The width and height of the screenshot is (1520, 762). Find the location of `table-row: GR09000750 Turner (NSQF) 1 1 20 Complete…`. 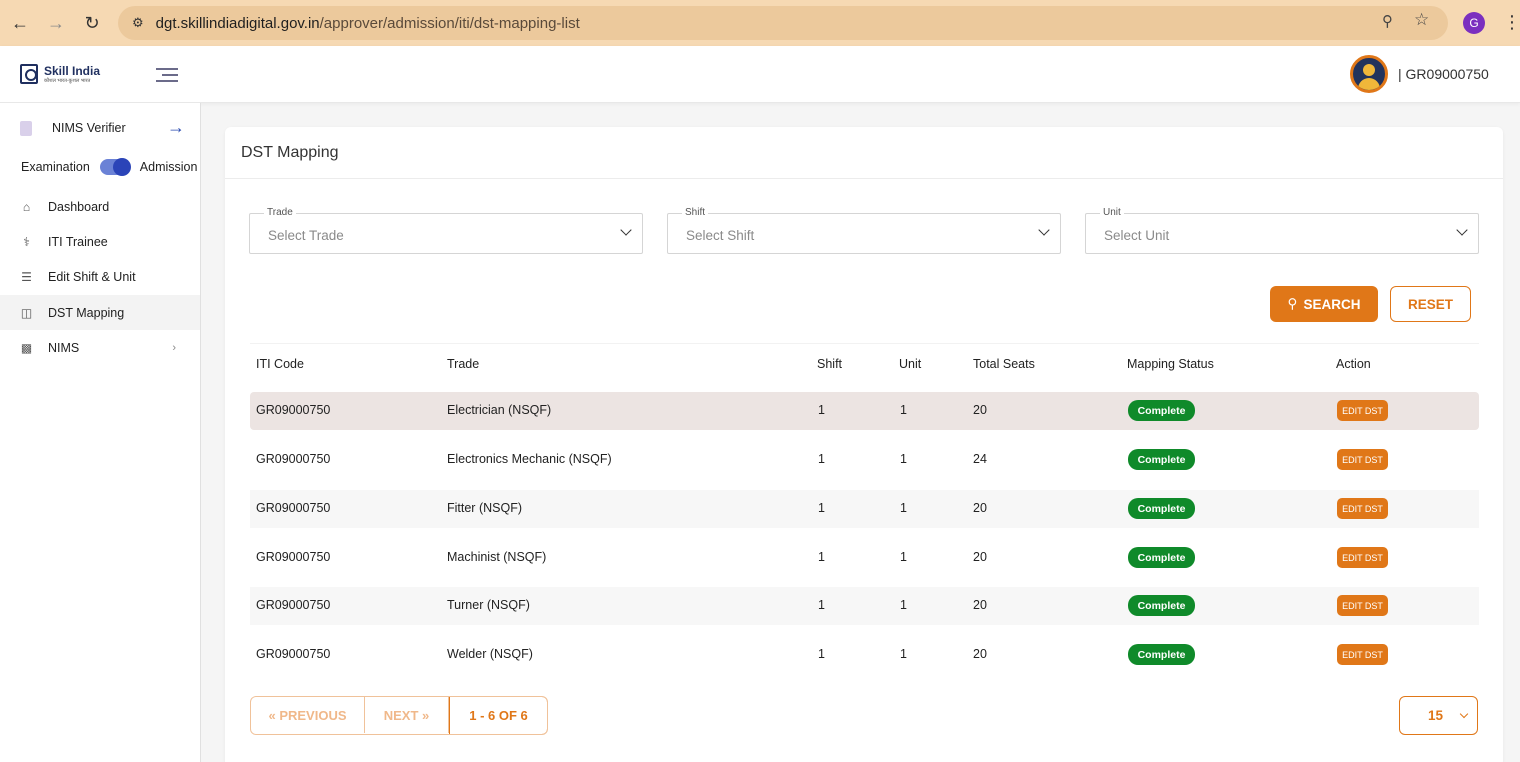

table-row: GR09000750 Turner (NSQF) 1 1 20 Complete… is located at coordinates (864, 606).